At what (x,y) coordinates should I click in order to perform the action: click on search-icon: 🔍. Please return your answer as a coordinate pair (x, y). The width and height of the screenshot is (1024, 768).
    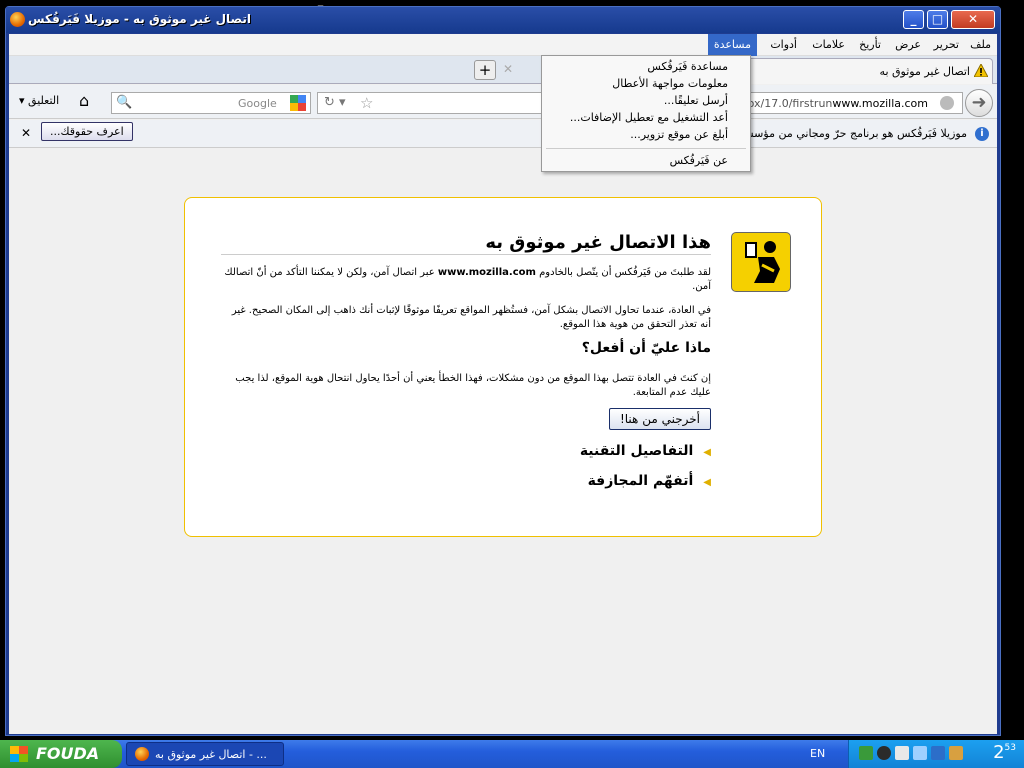
    Looking at the image, I should click on (124, 102).